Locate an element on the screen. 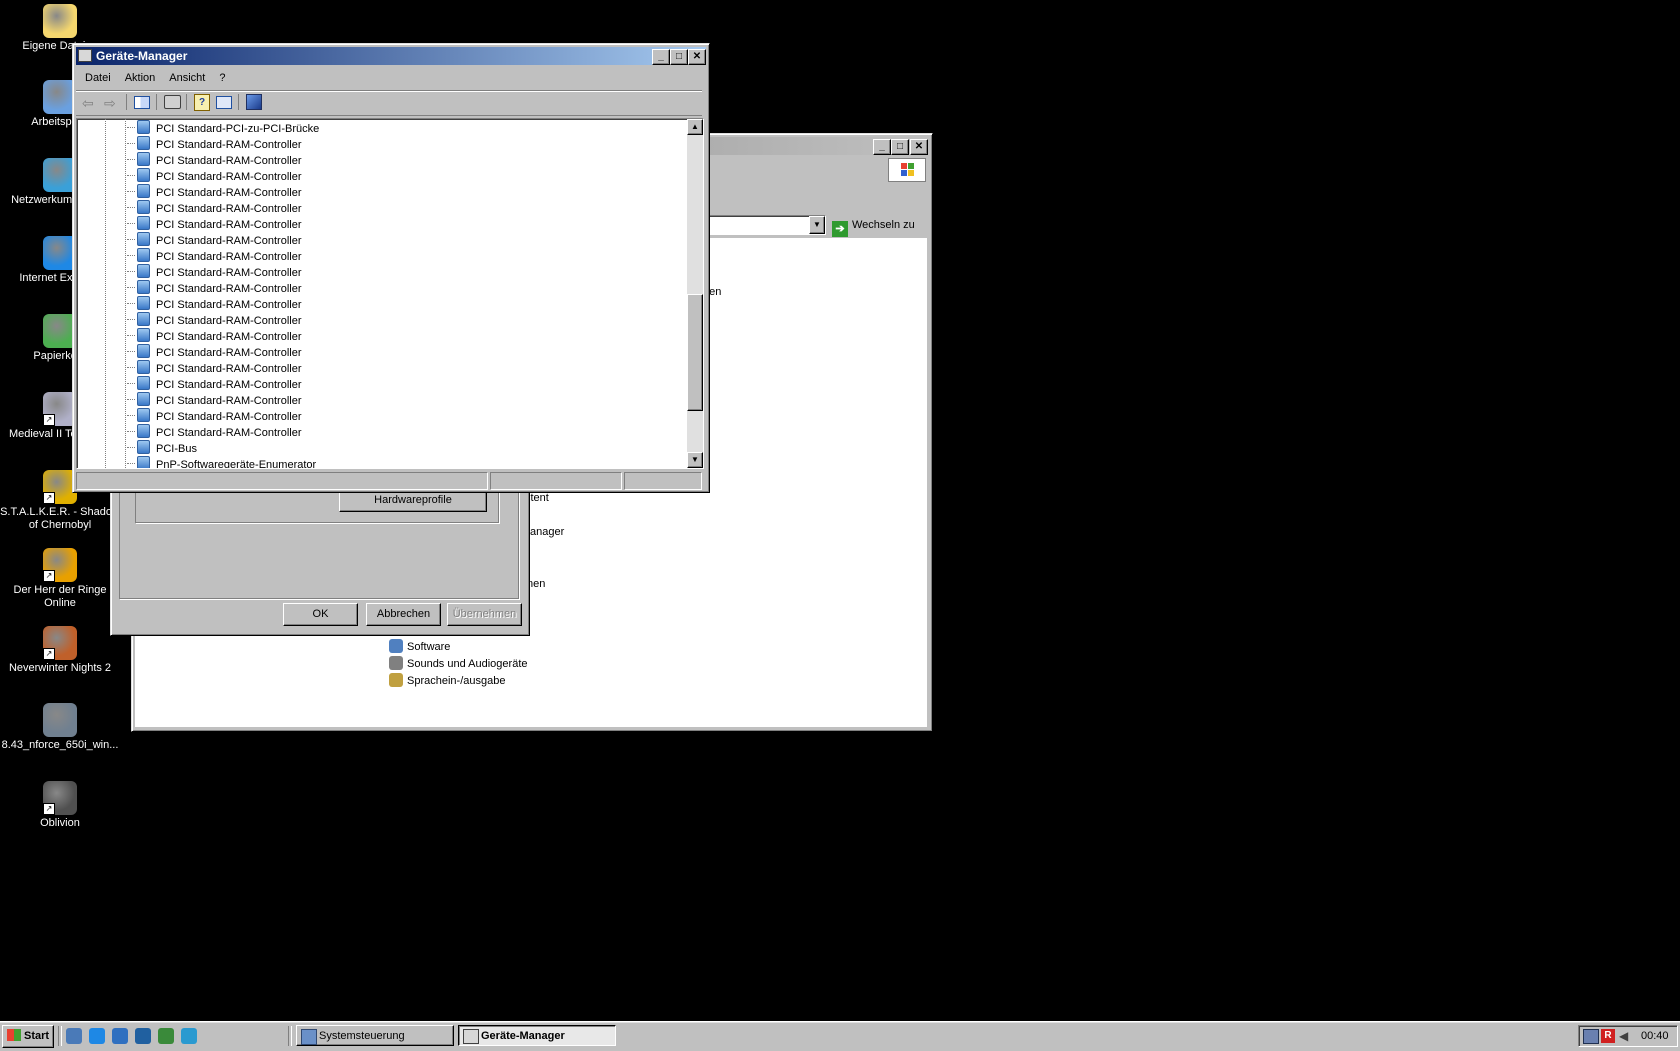 The height and width of the screenshot is (1051, 1680). scroll-thumb is located at coordinates (695, 352).